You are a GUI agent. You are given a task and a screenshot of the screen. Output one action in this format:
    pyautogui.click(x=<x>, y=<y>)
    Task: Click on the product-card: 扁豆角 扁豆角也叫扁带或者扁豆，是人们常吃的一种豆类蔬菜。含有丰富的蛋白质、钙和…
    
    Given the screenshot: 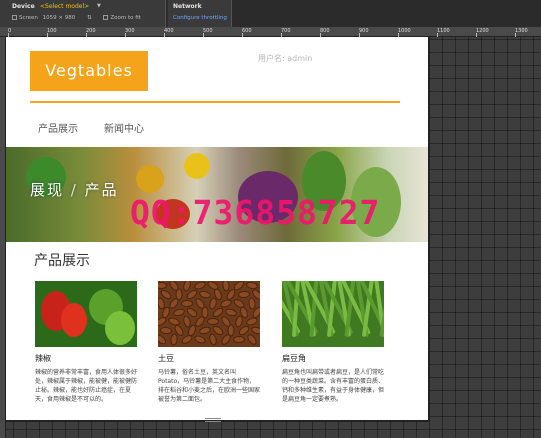 What is the action you would take?
    pyautogui.click(x=333, y=342)
    